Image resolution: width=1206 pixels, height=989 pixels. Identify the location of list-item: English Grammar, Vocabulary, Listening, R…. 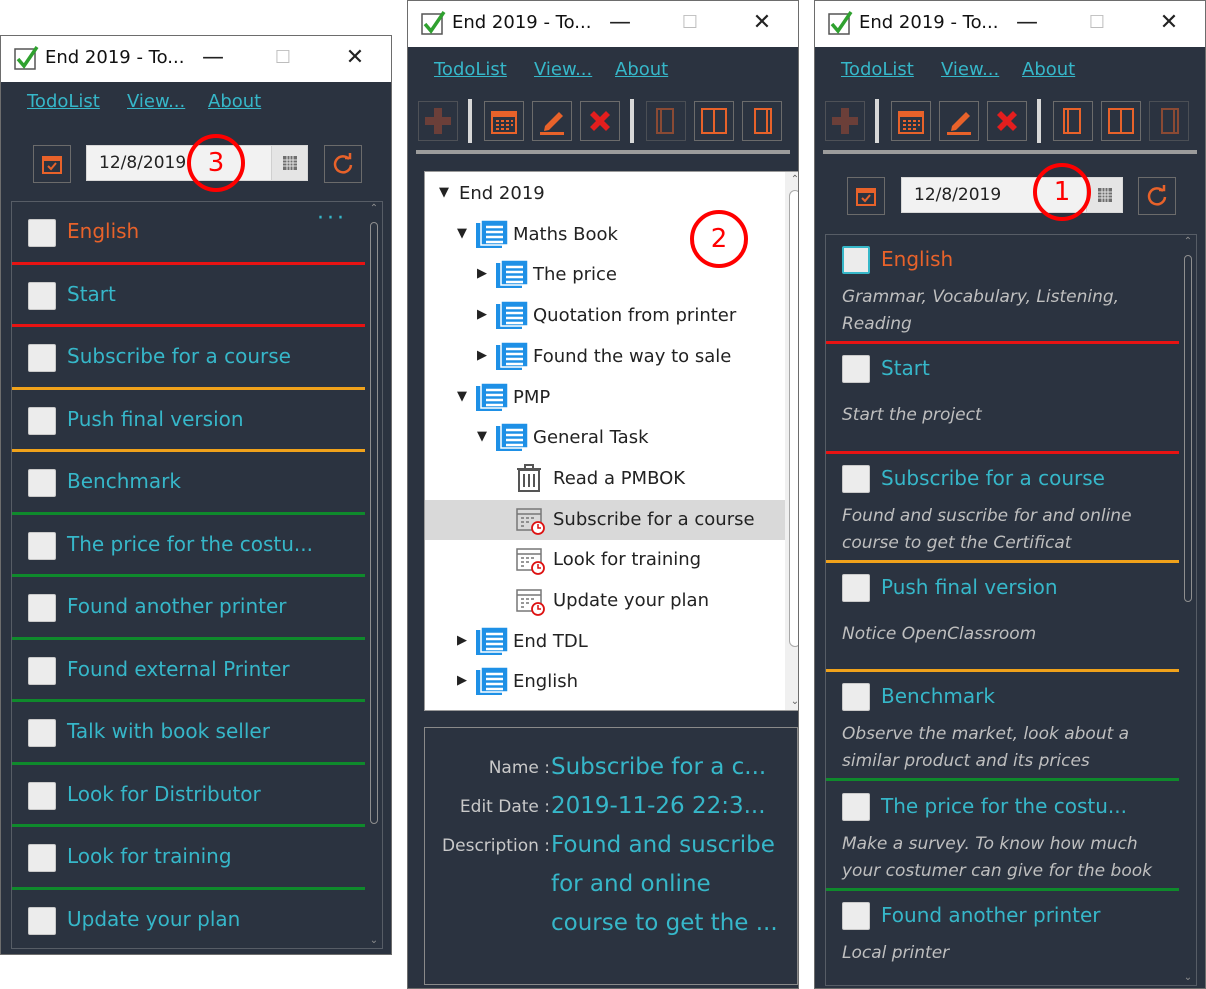
(1002, 290).